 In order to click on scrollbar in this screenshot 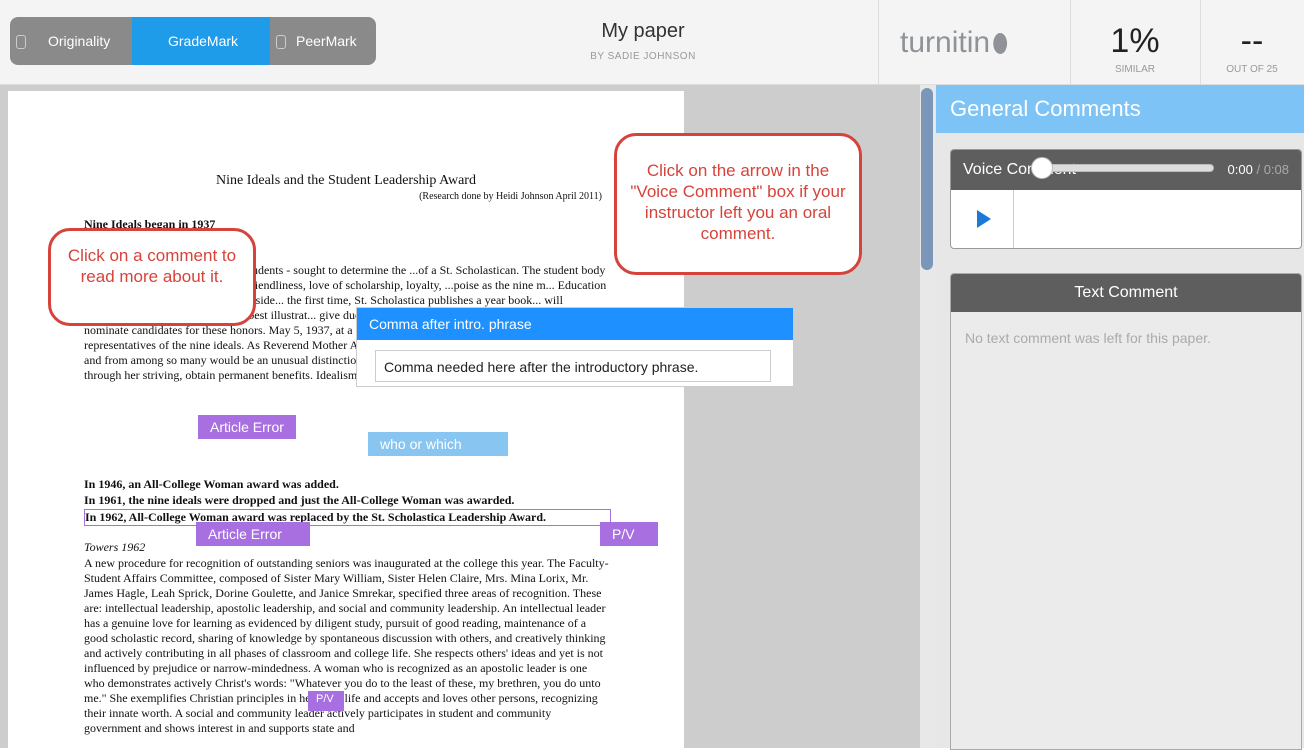, I will do `click(928, 416)`.